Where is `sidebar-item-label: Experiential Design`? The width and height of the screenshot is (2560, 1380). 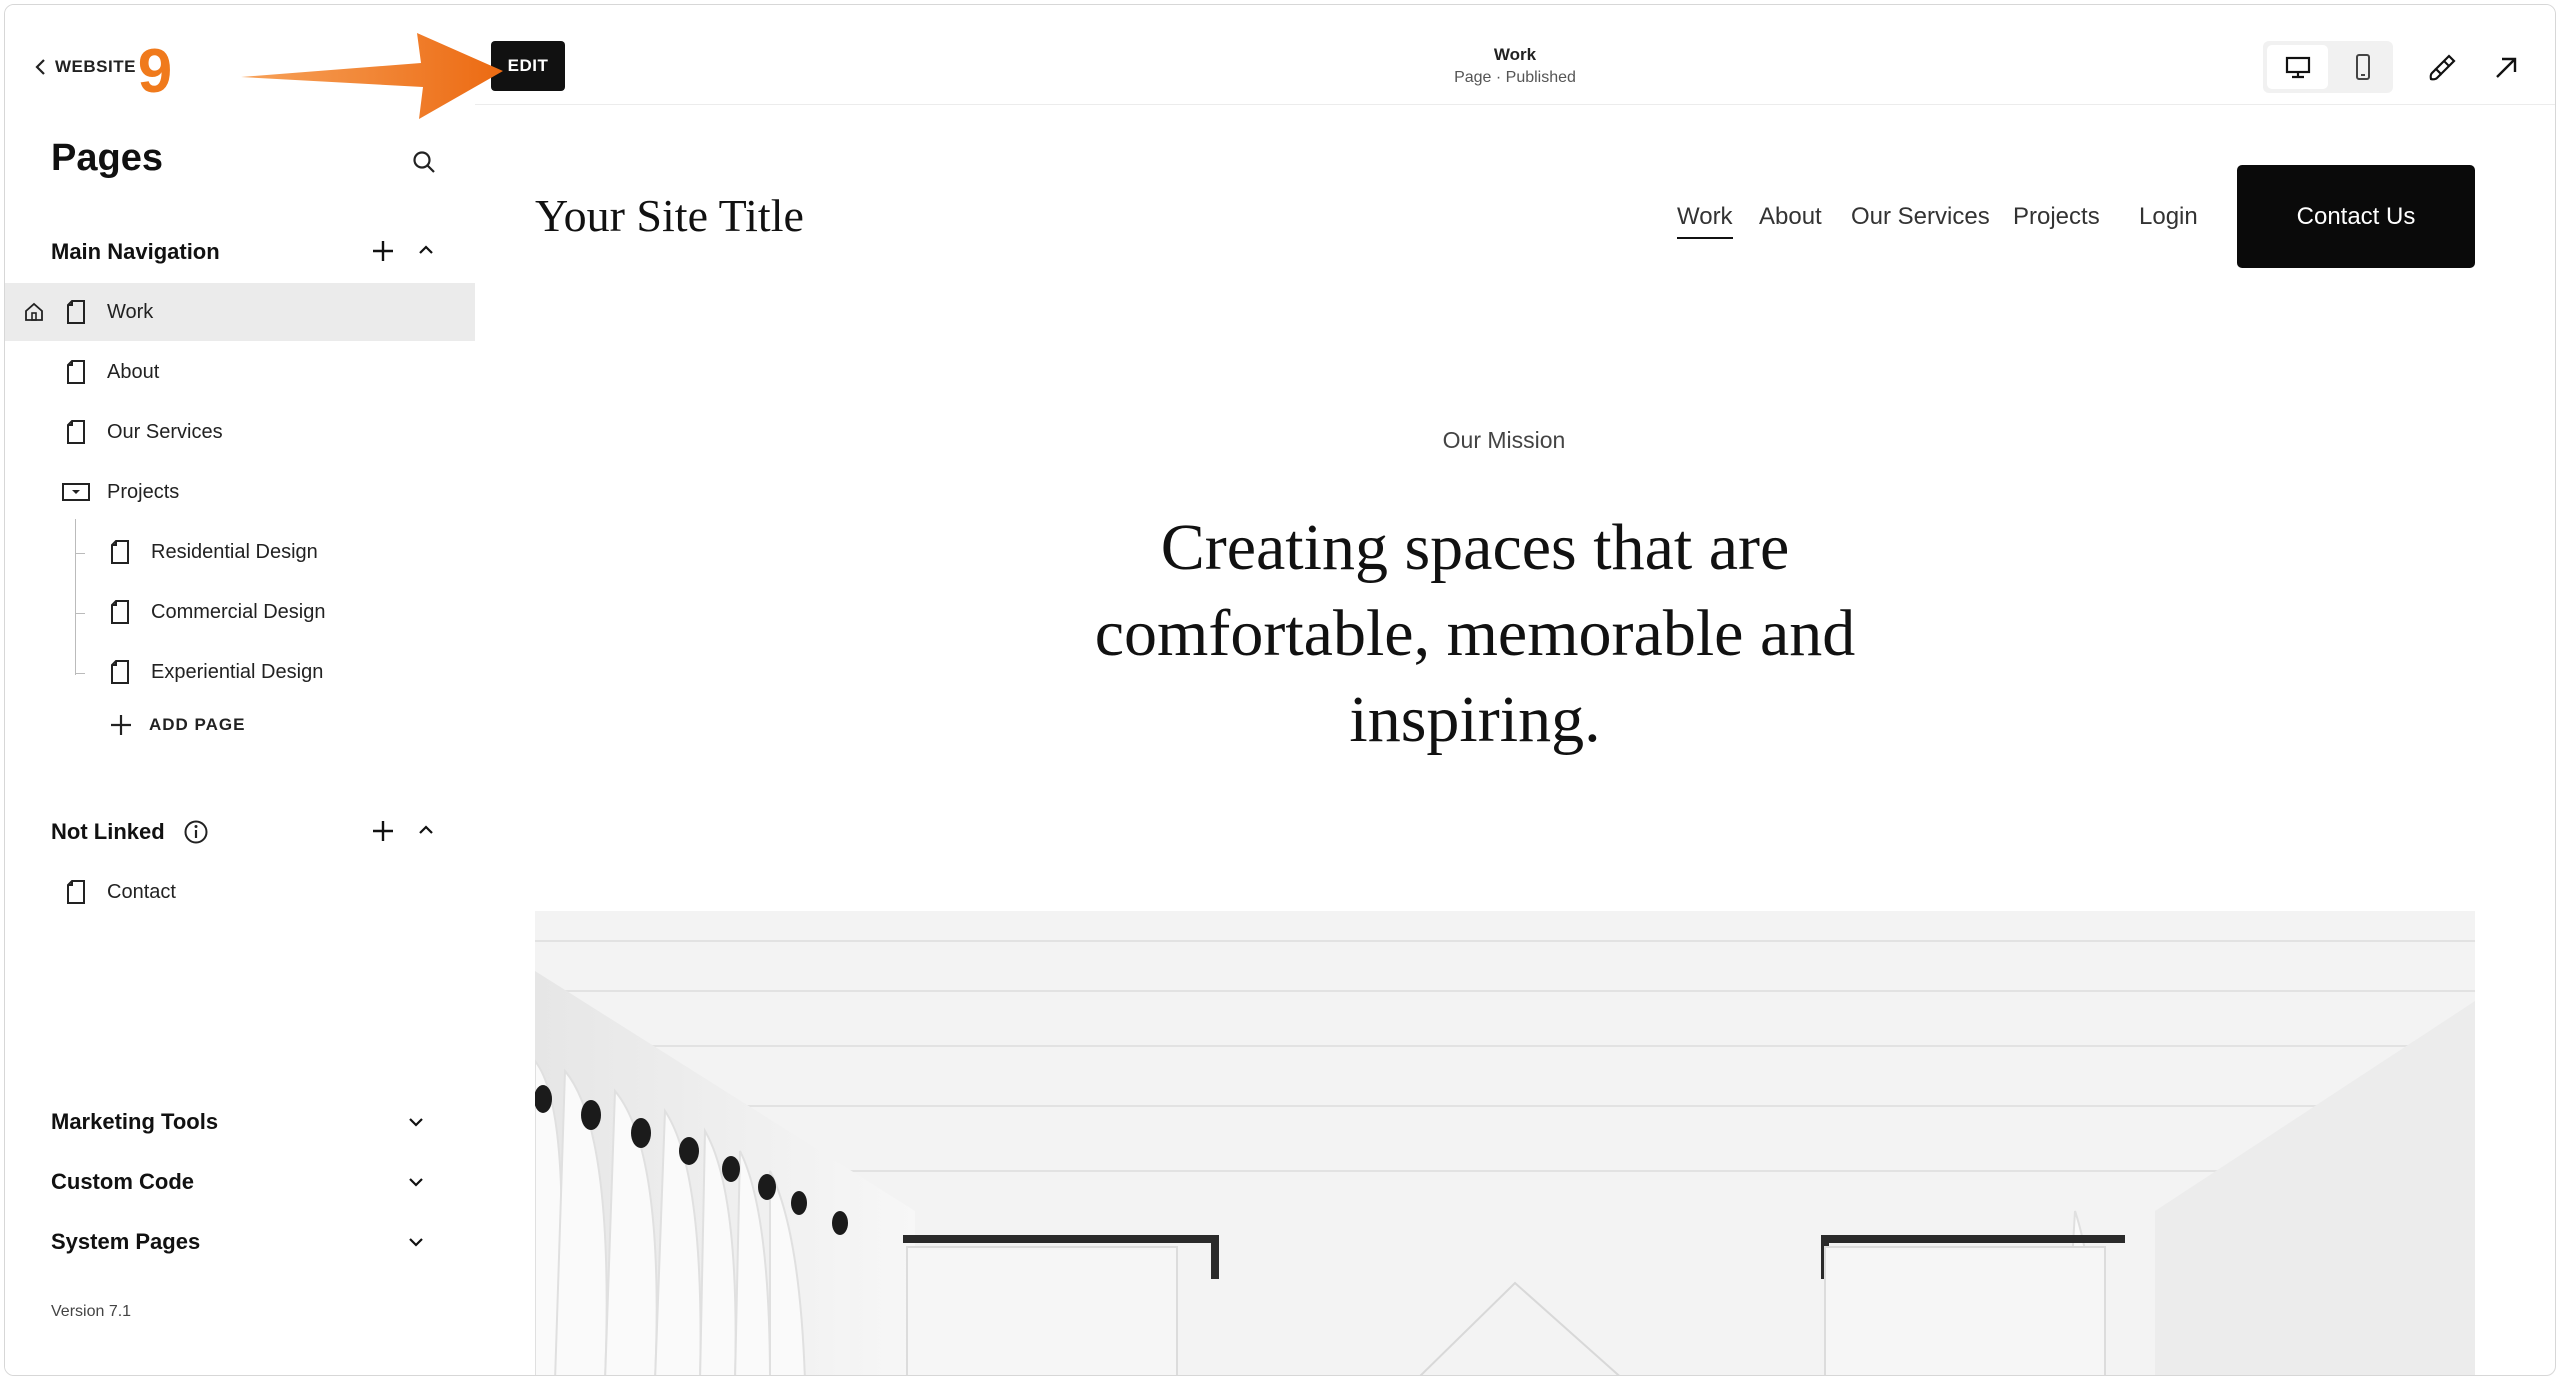 sidebar-item-label: Experiential Design is located at coordinates (237, 671).